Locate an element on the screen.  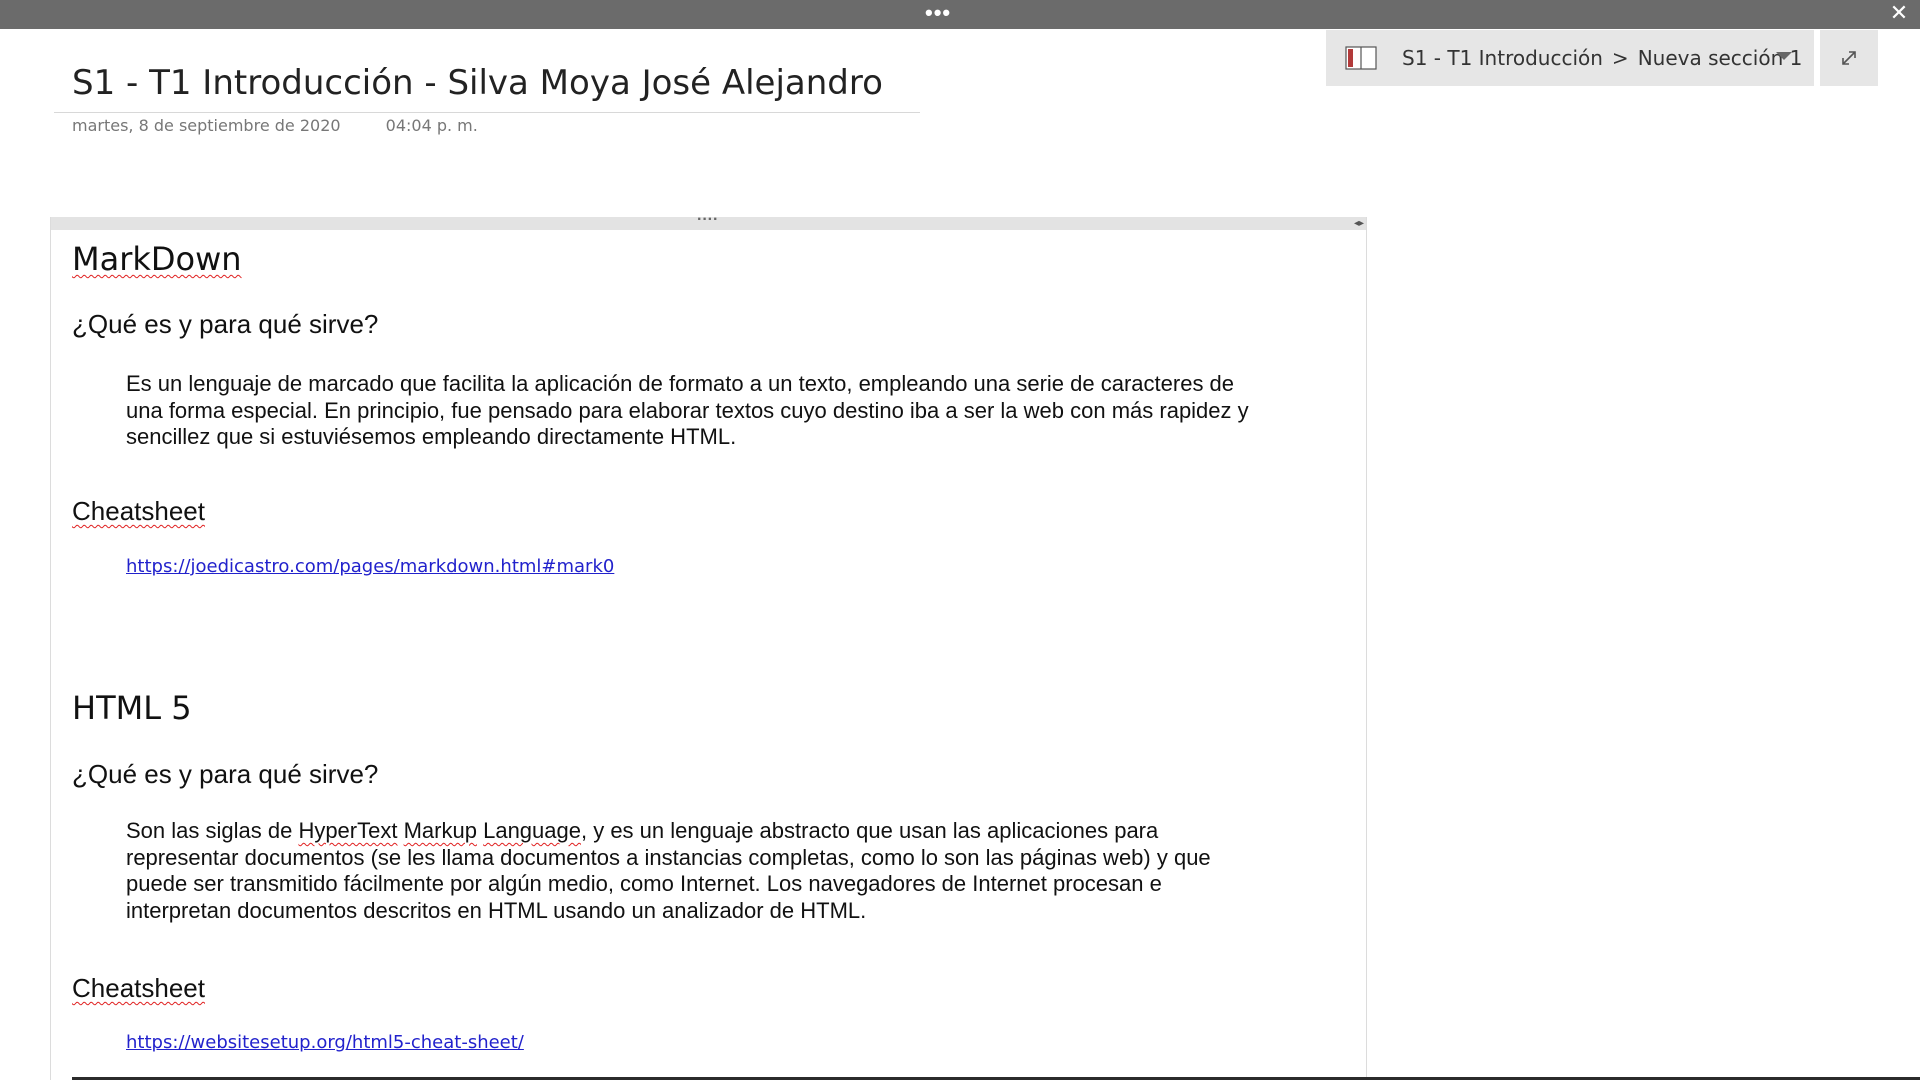
notebook-breadcrumb: S1 - T1 Introducción > Nueva sección 1 is located at coordinates (1570, 58).